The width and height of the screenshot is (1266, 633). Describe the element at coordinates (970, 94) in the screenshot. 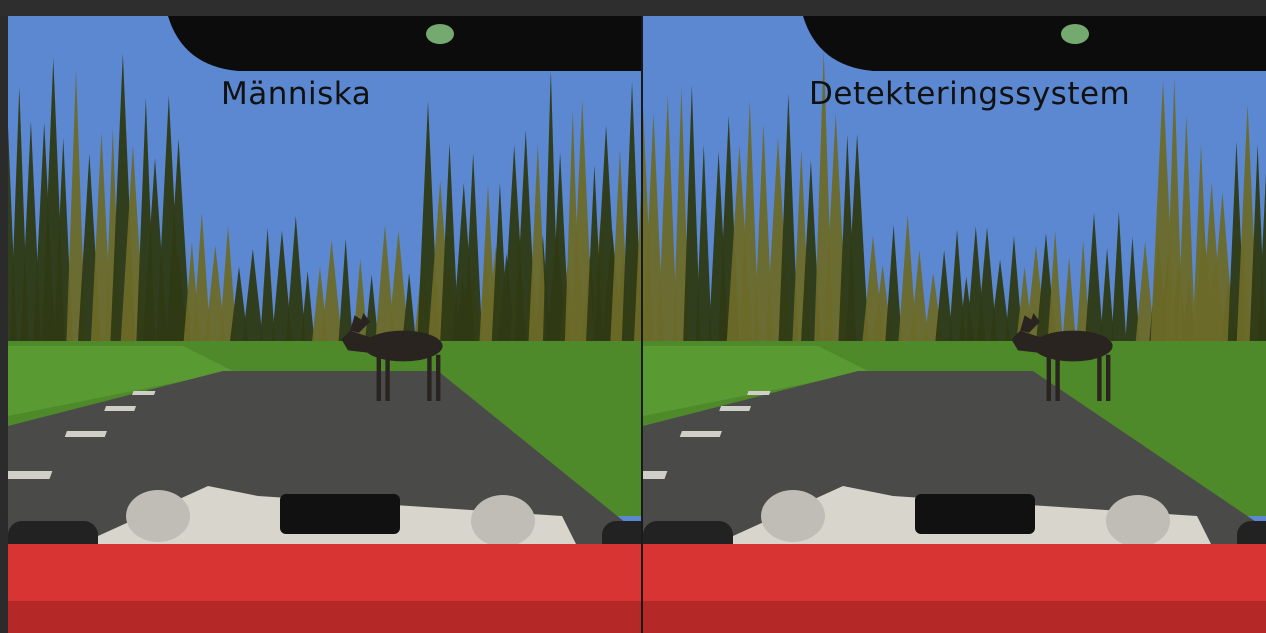

I see `panel-title-detection-system: Detekteringssystem` at that location.